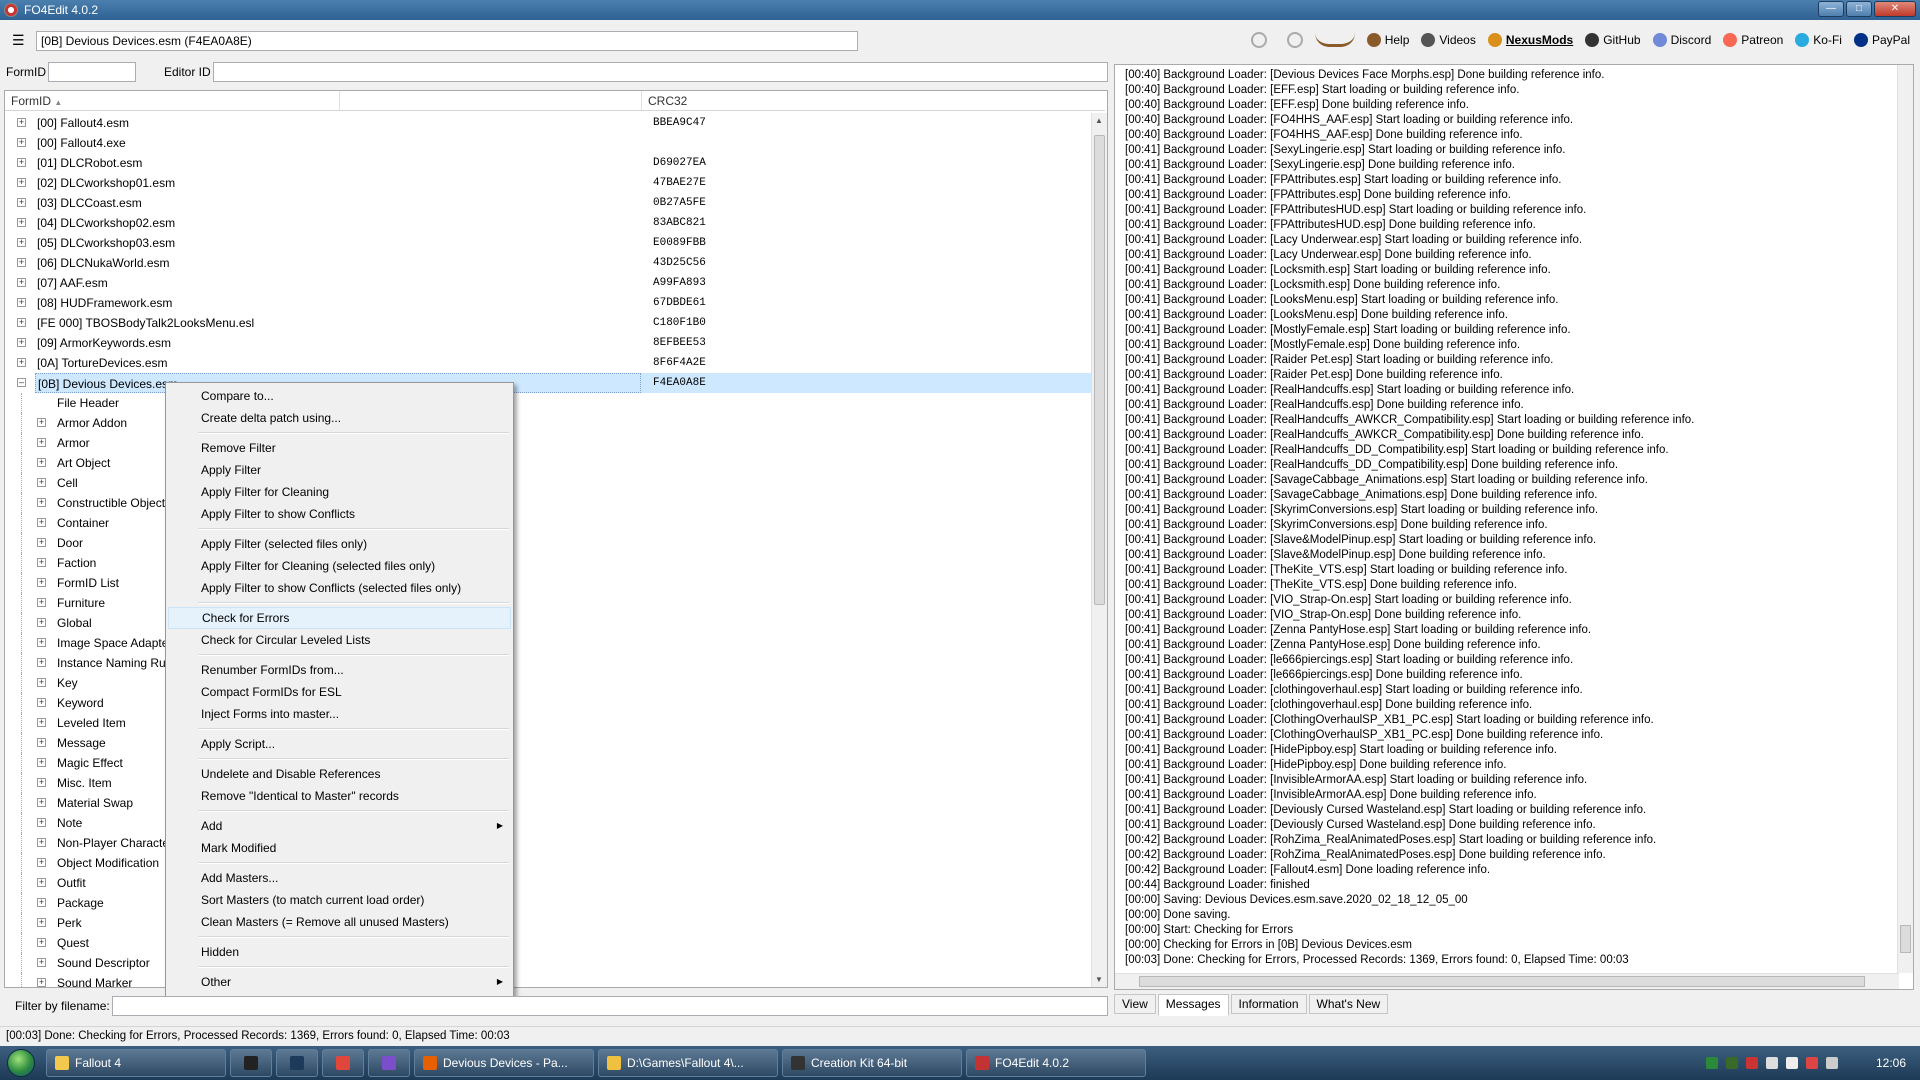  I want to click on tab-what-s-new: What's New, so click(1348, 1004).